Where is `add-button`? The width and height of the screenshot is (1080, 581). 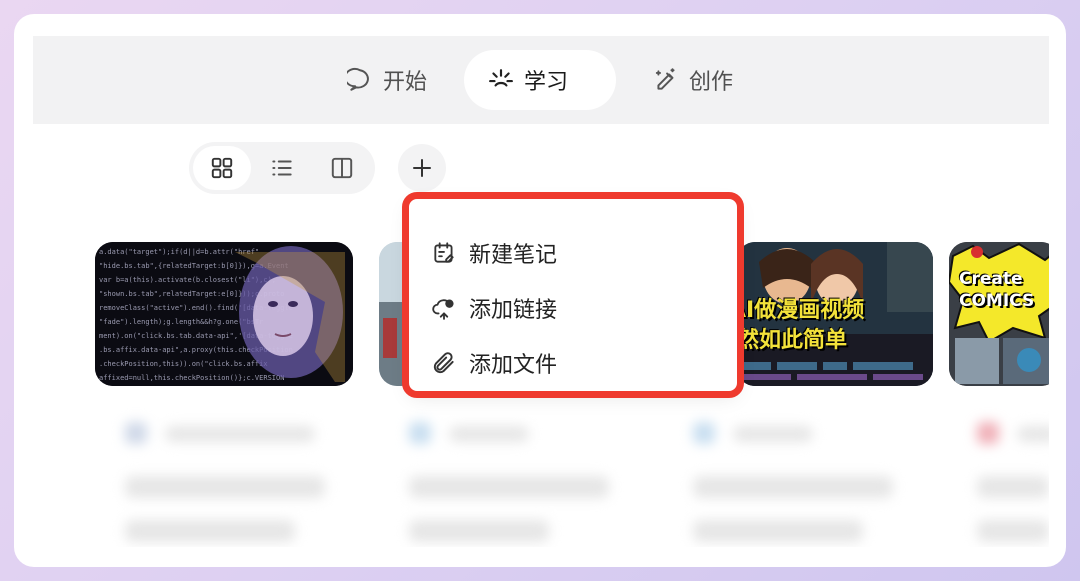
add-button is located at coordinates (422, 168).